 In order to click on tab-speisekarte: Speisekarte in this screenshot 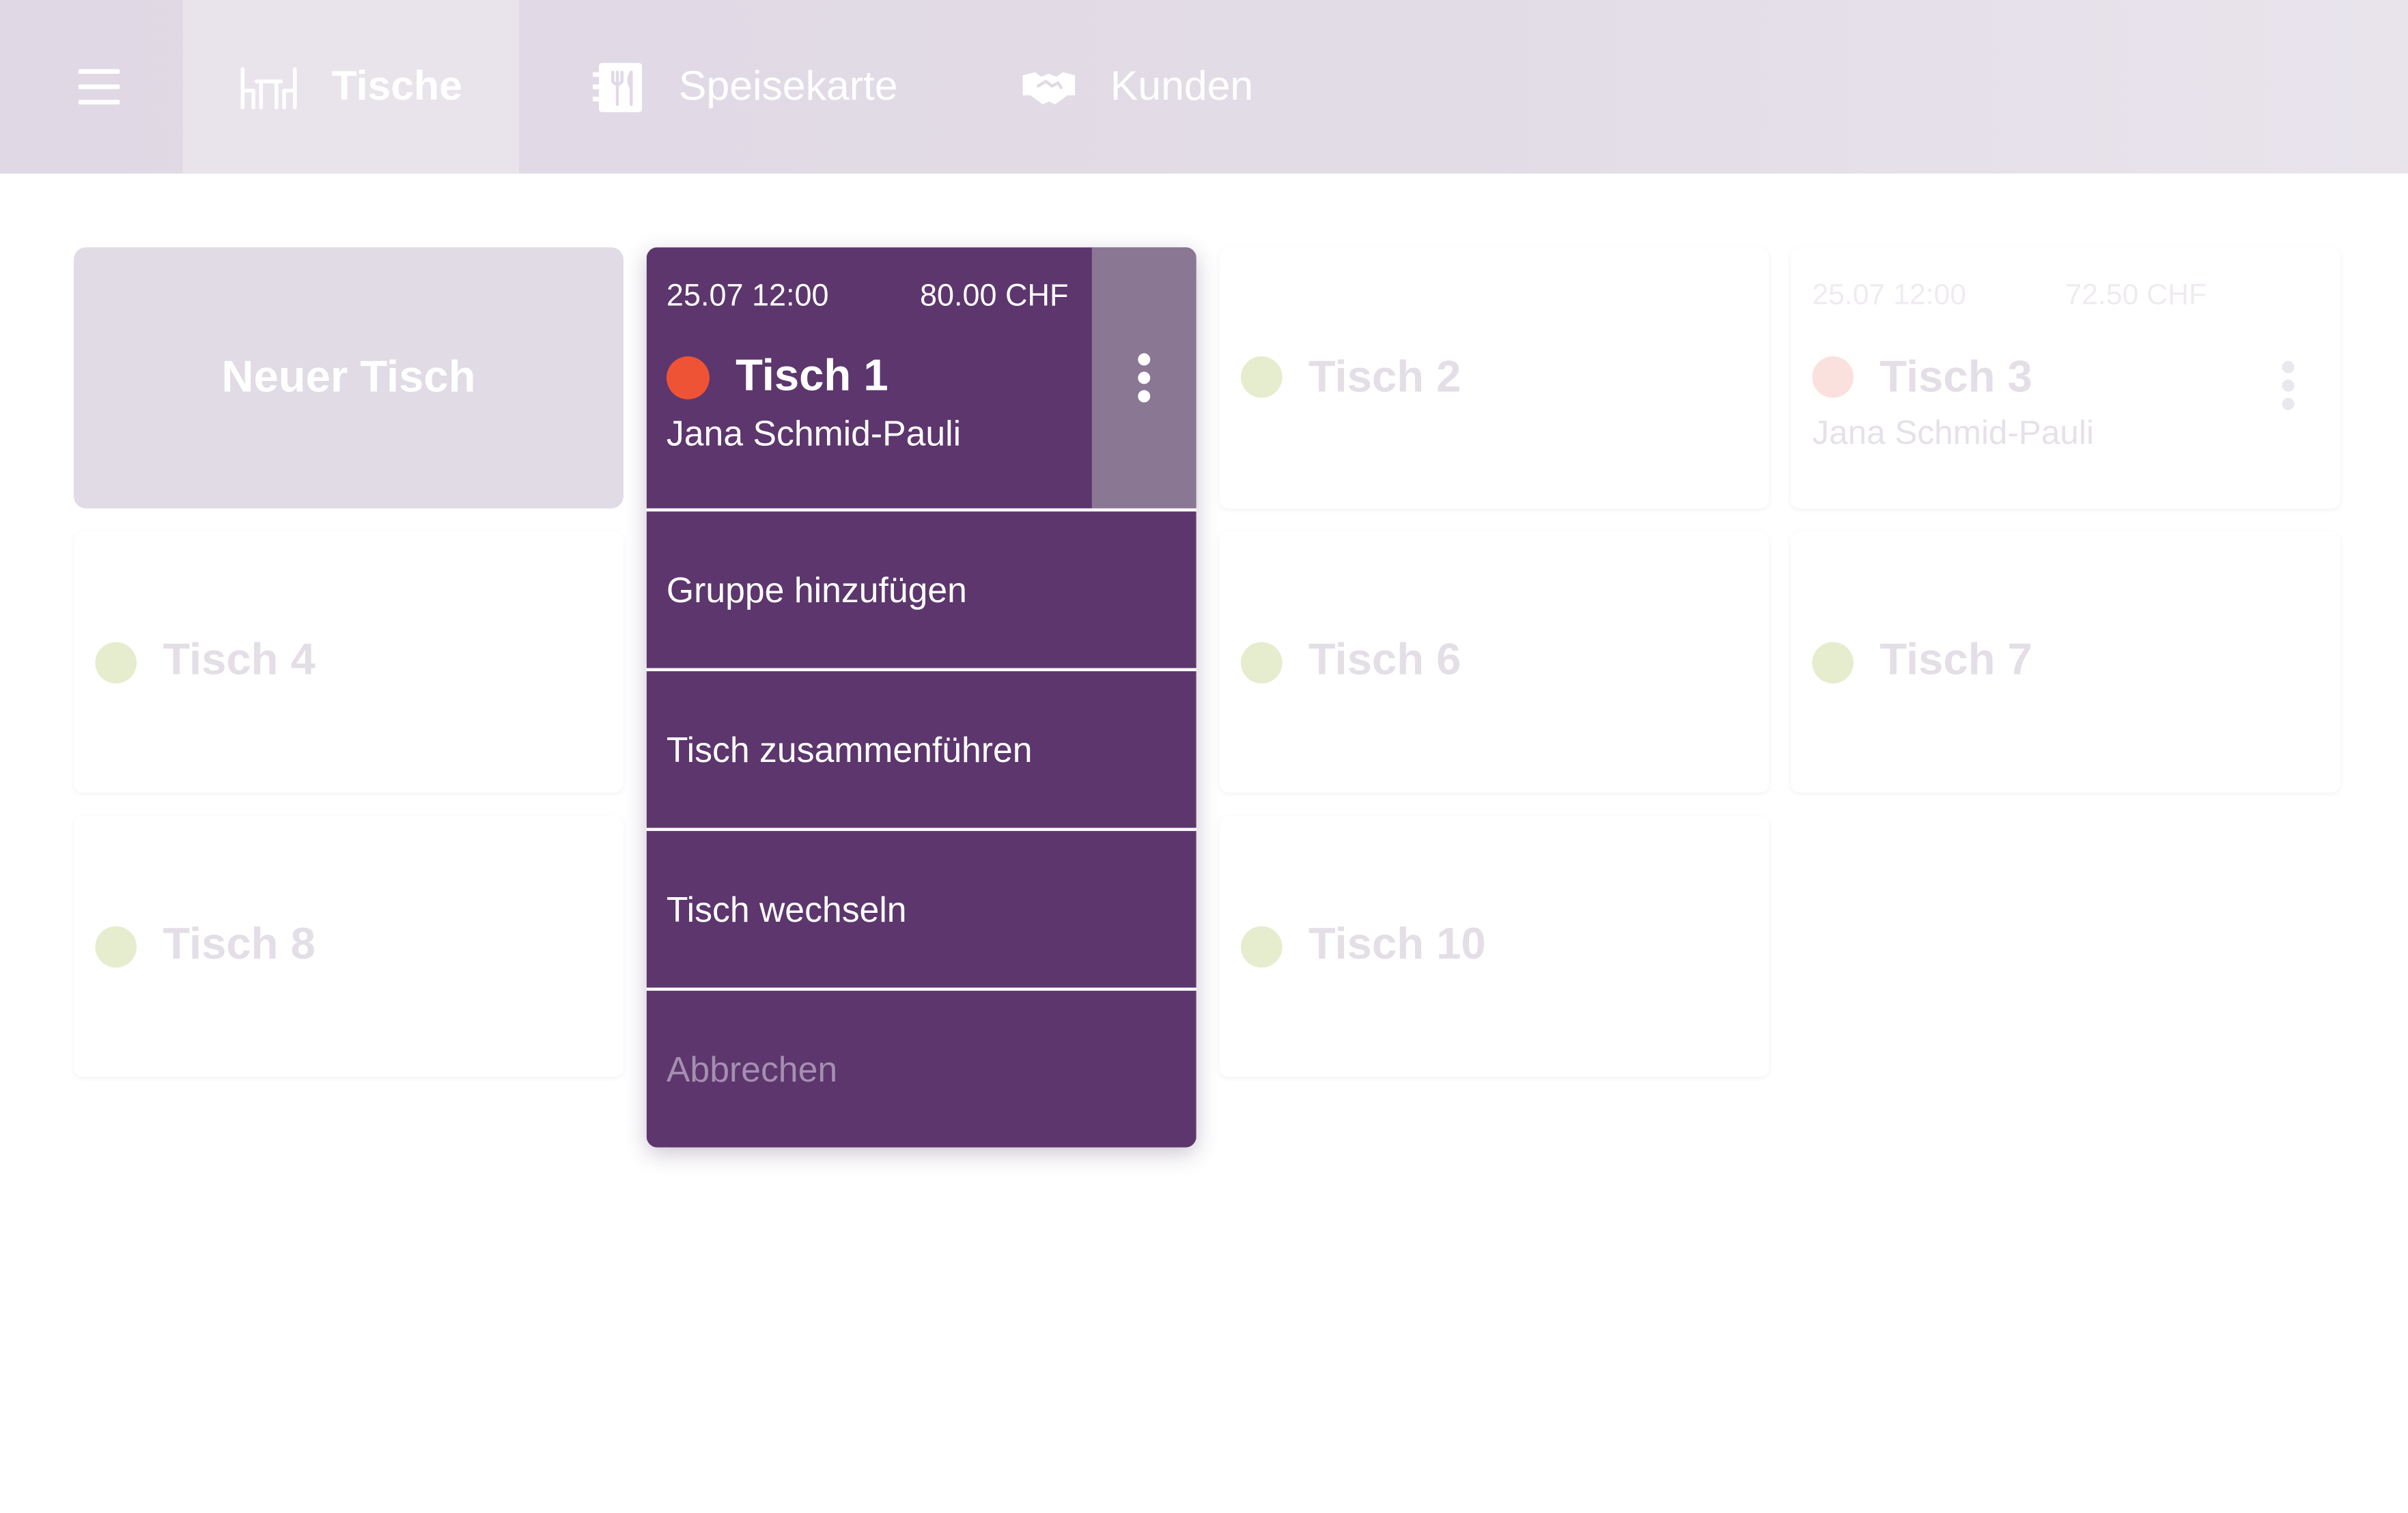, I will do `click(744, 87)`.